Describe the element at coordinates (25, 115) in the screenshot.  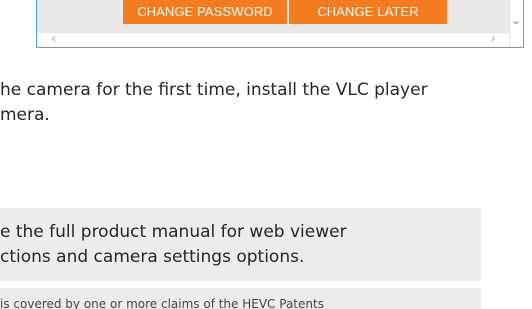
I see `instructions-line-2: mera.` at that location.